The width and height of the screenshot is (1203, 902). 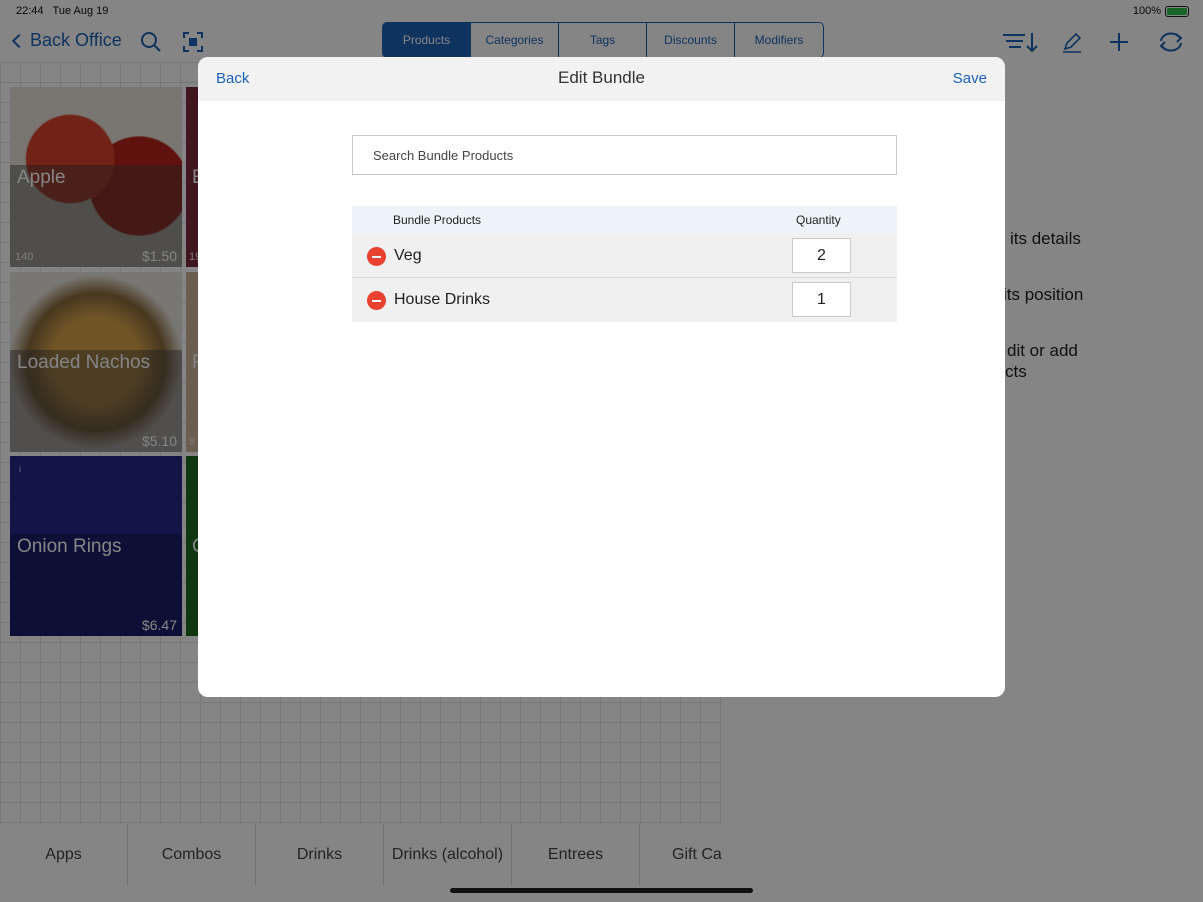 I want to click on column-header-products: Bundle Products, so click(x=437, y=220).